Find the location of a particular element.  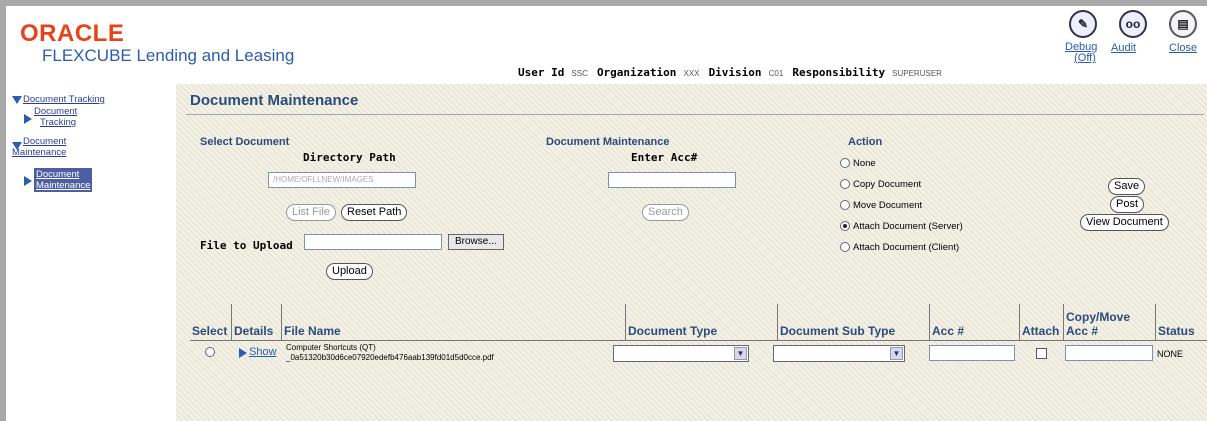

select-document-title: Select Document is located at coordinates (245, 142).